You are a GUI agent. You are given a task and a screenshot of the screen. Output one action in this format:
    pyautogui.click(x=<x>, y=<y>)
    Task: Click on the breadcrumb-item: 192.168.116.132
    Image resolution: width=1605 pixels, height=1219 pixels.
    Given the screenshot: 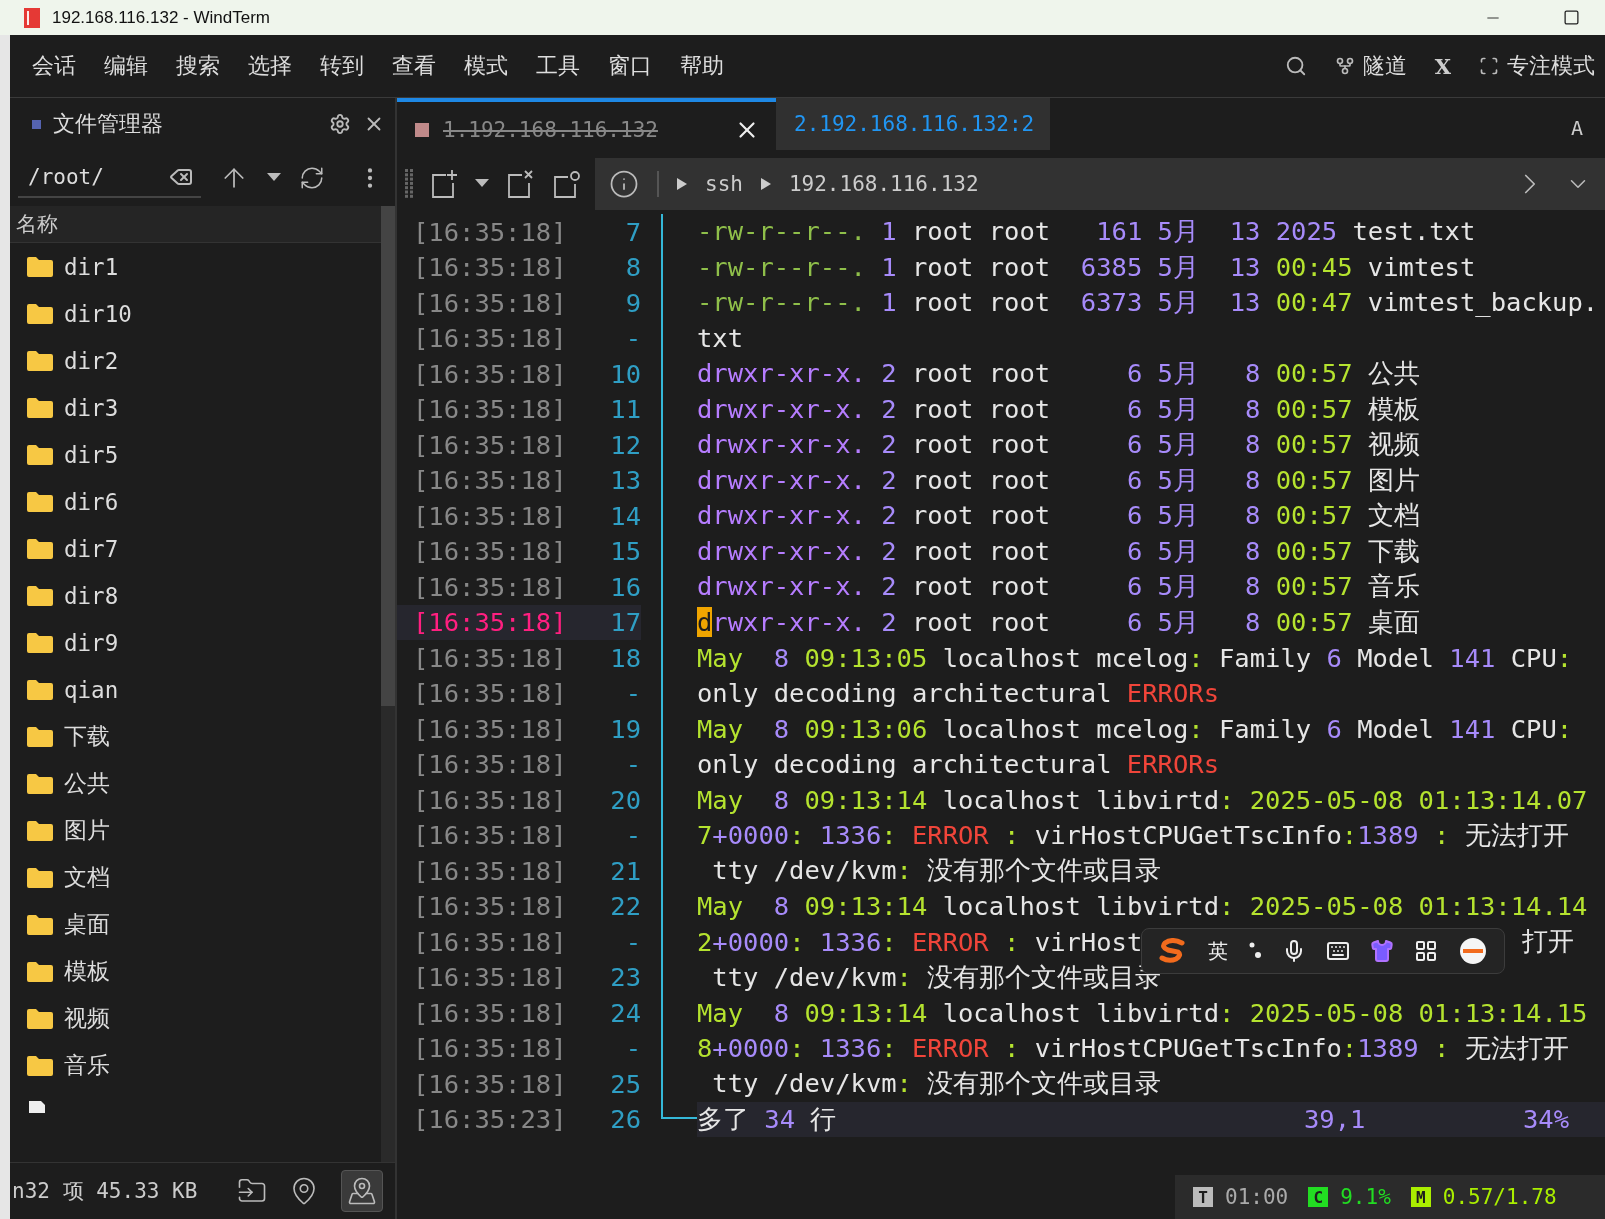 What is the action you would take?
    pyautogui.click(x=883, y=184)
    